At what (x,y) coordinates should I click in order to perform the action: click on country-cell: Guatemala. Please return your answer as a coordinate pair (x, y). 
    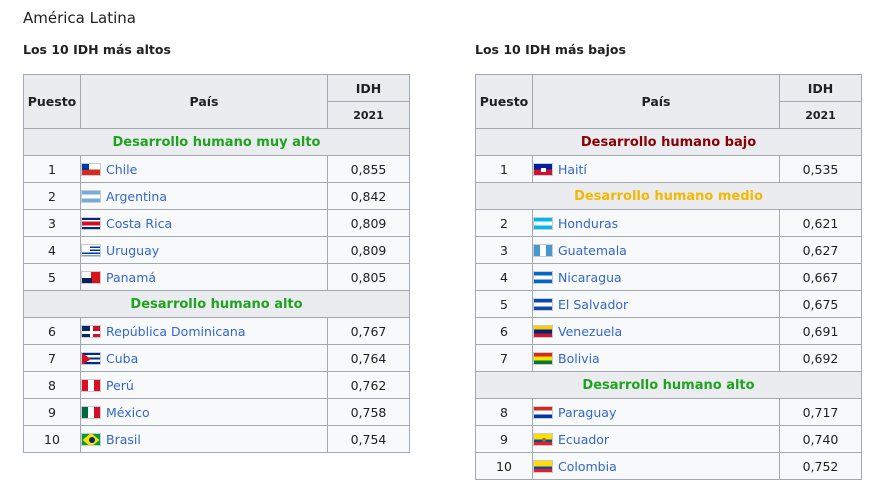
    Looking at the image, I should click on (656, 250).